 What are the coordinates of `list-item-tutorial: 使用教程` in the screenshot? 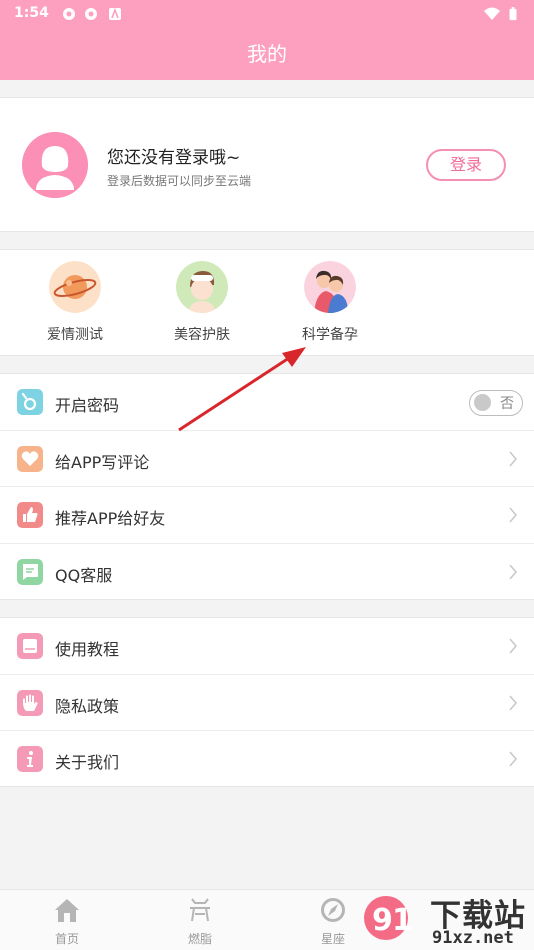 It's located at (267, 646).